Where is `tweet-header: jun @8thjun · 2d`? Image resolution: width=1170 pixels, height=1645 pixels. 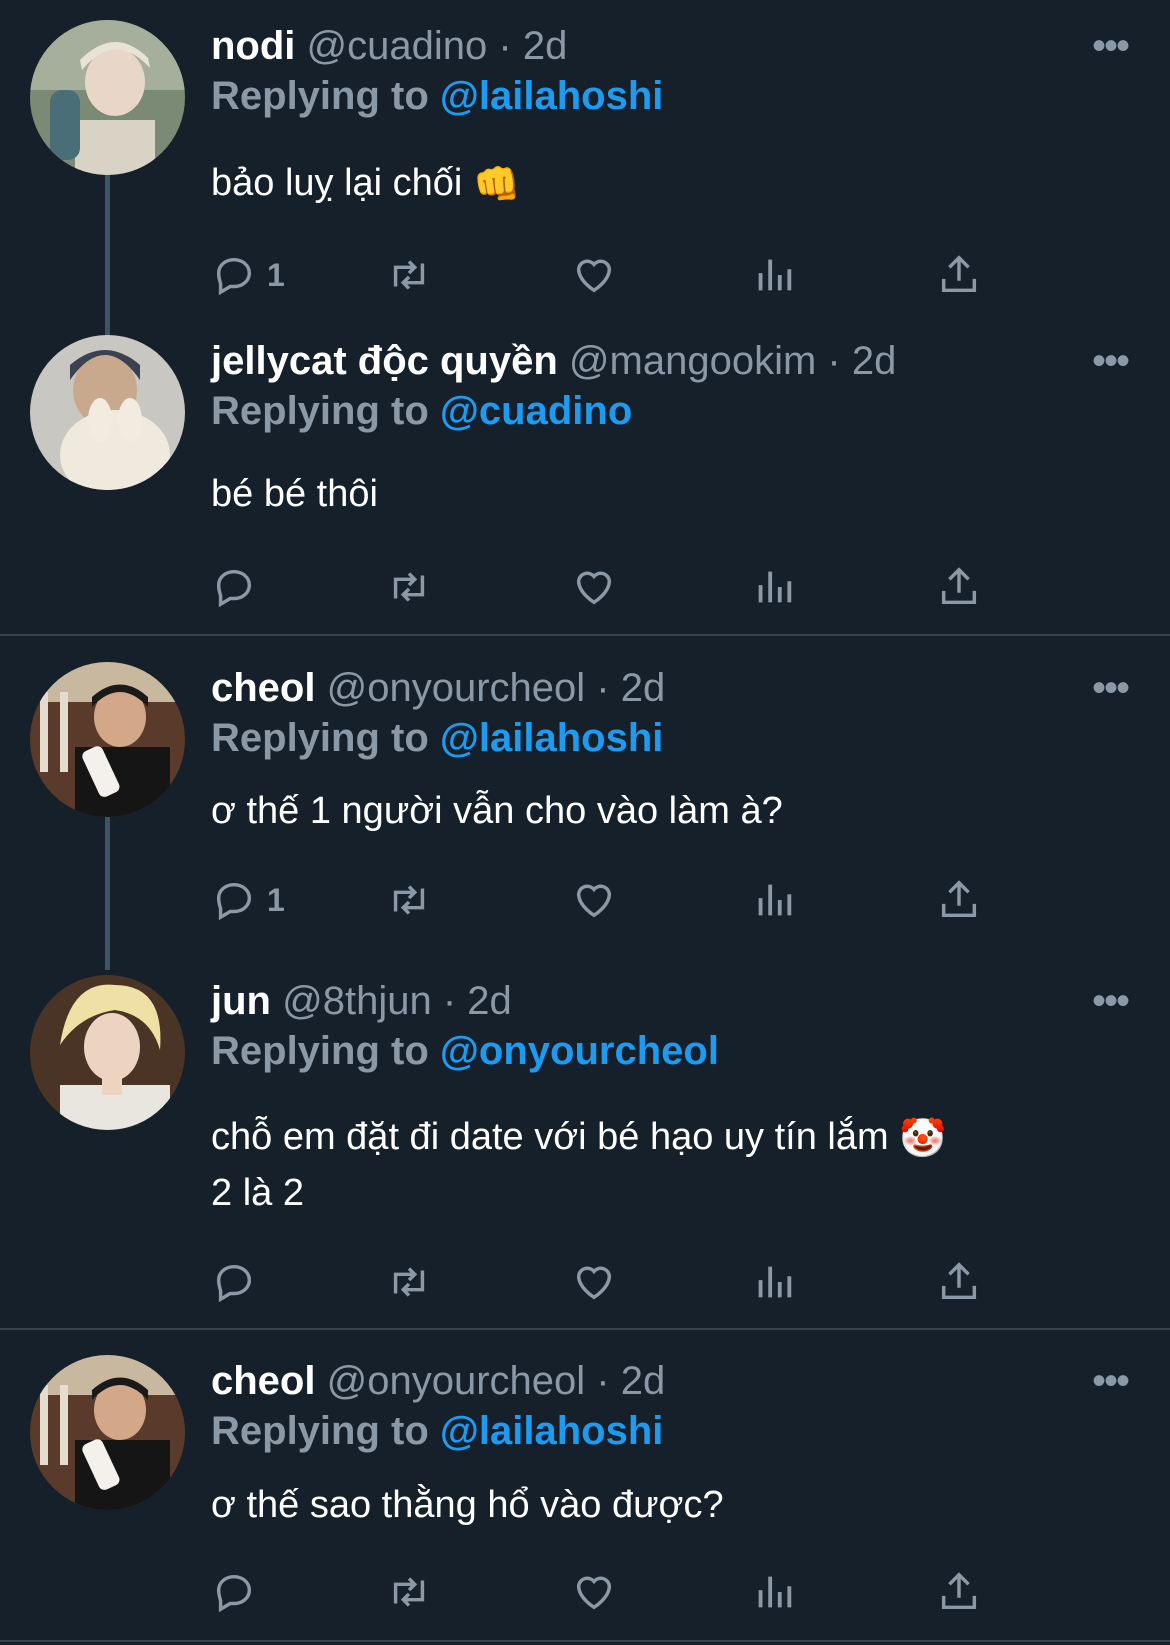
tweet-header: jun @8thjun · 2d is located at coordinates (361, 1001).